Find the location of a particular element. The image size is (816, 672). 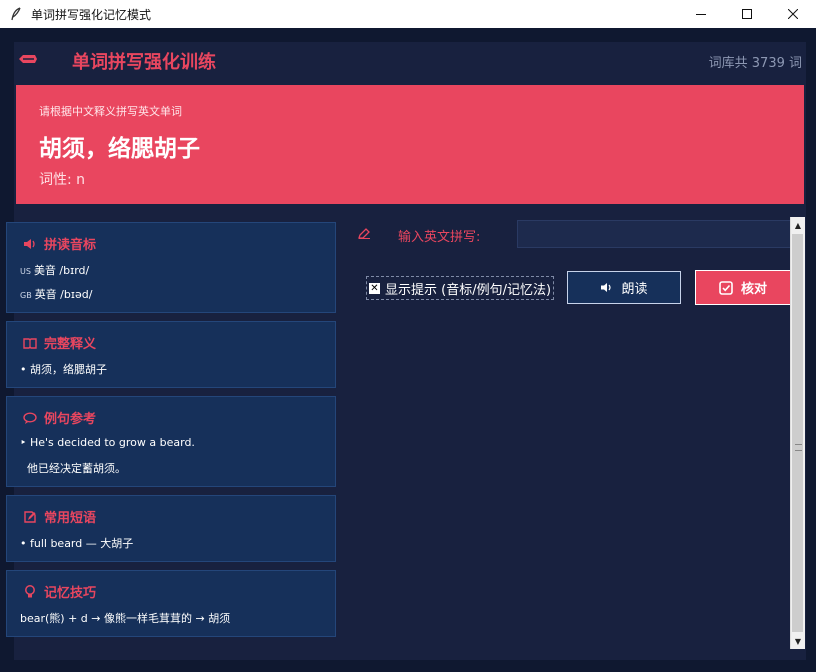

check-answer-button: 核对 is located at coordinates (743, 287).